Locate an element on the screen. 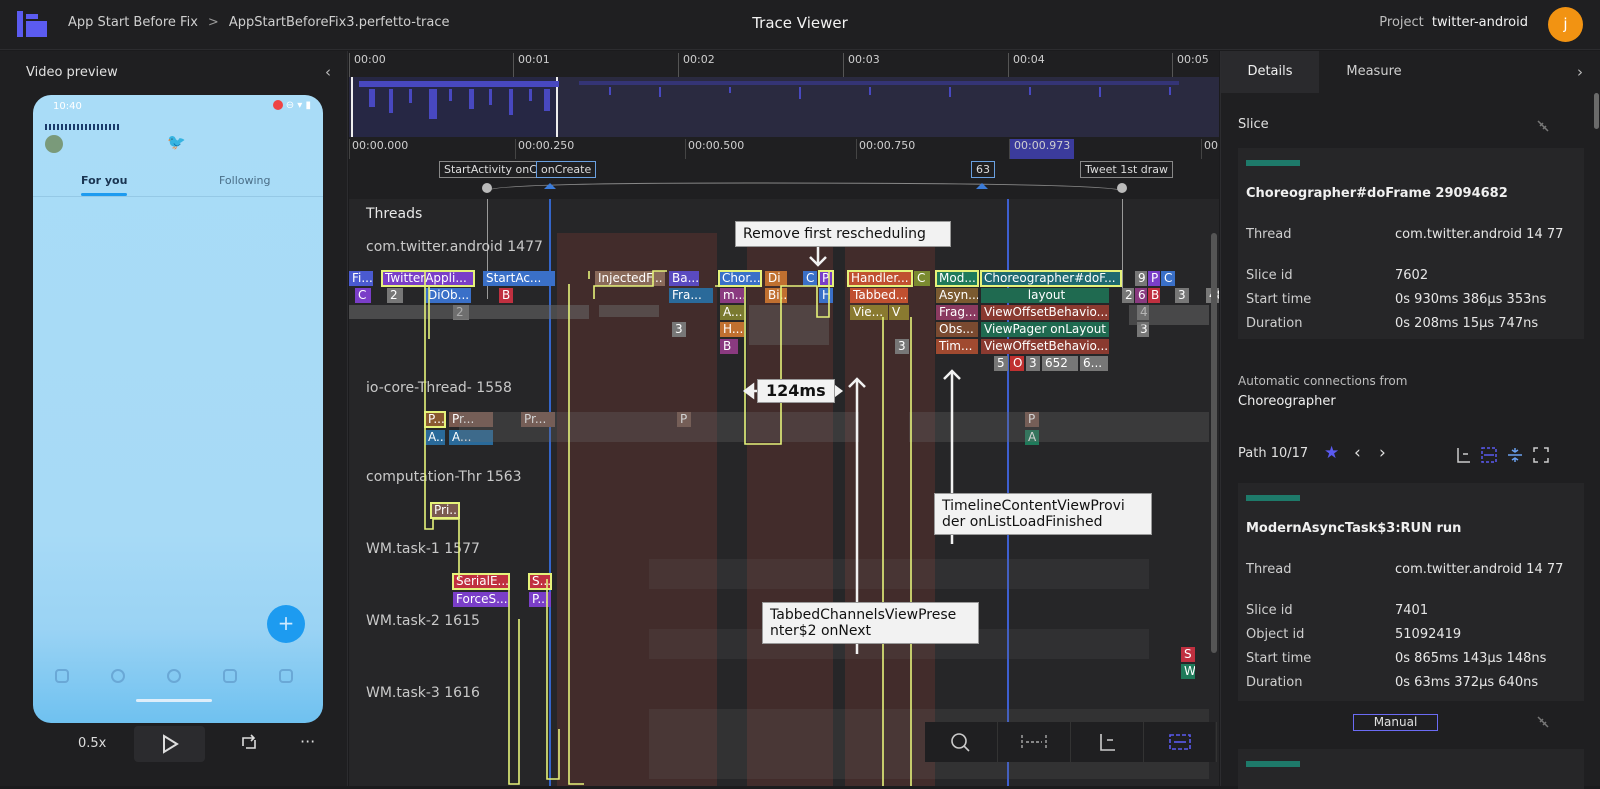 This screenshot has width=1600, height=789. detail-label: Slice id is located at coordinates (1269, 610).